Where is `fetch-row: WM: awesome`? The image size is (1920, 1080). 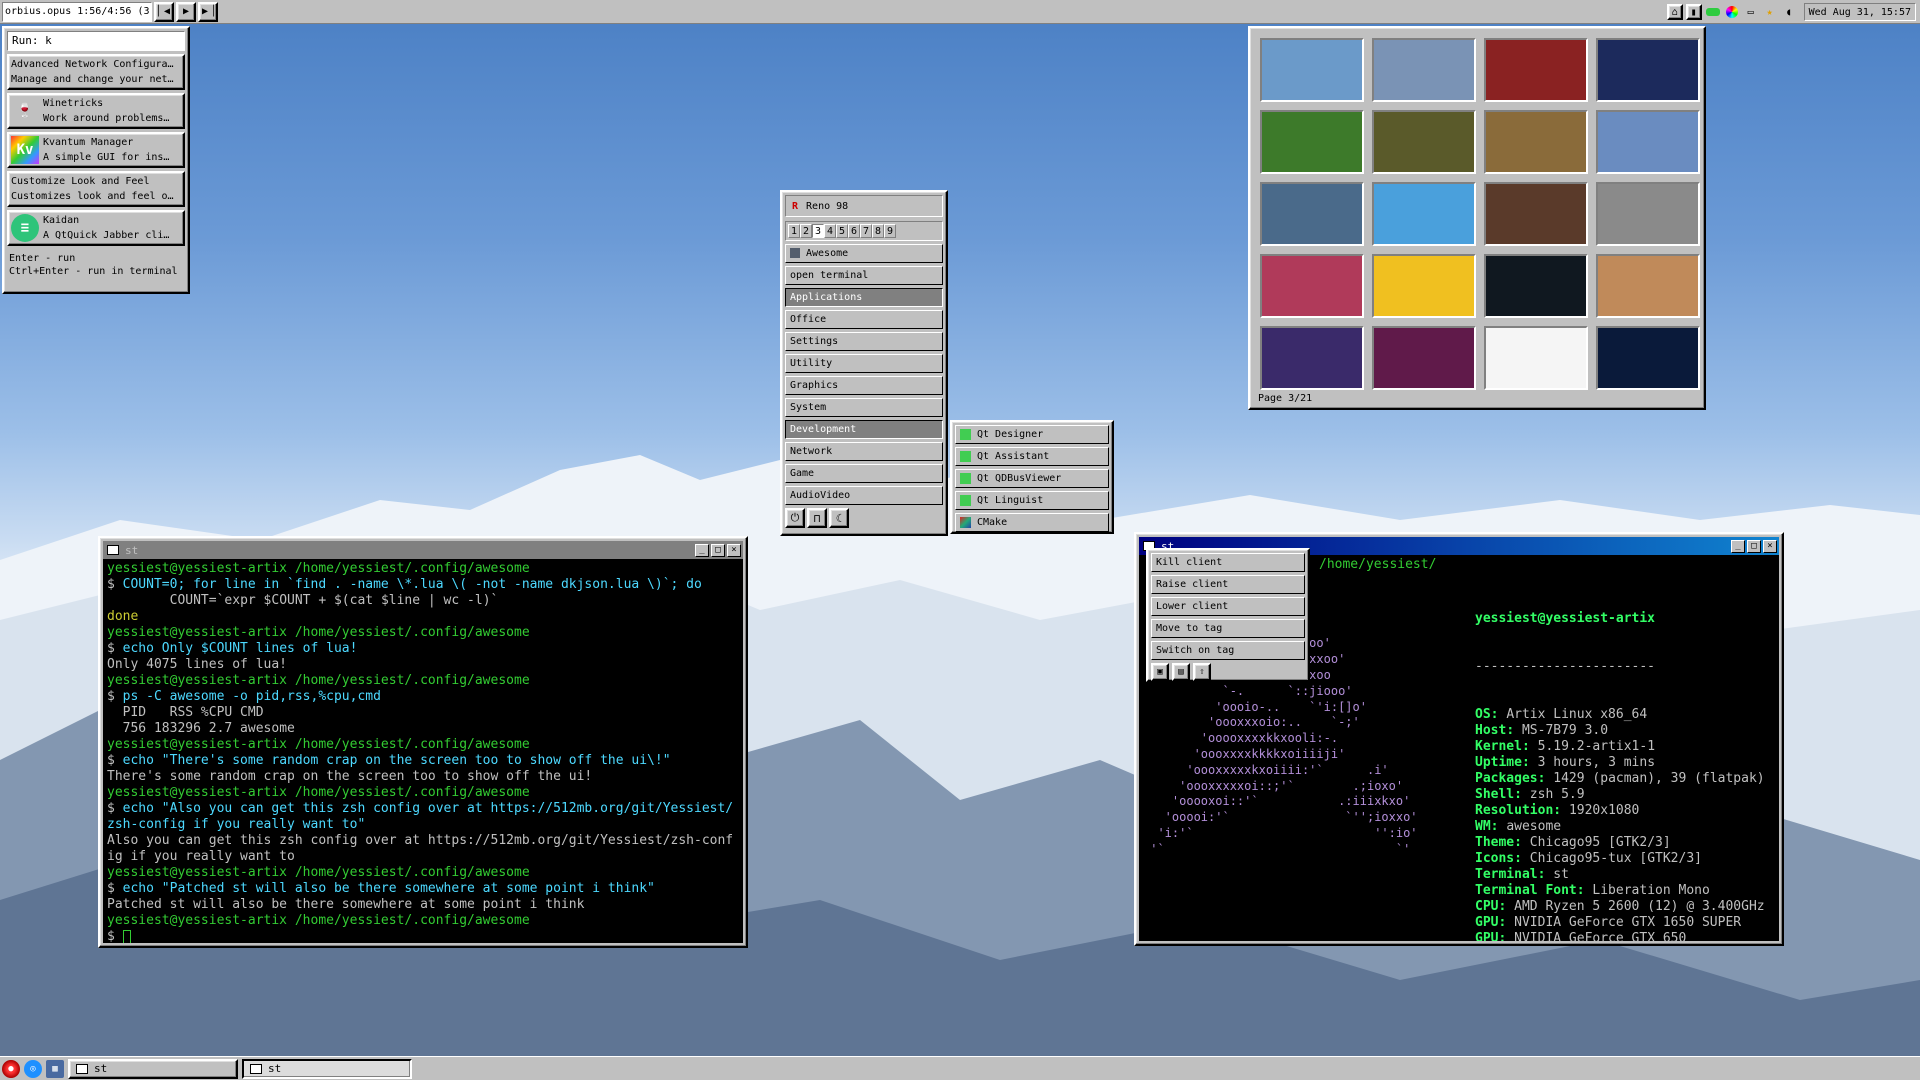 fetch-row: WM: awesome is located at coordinates (1518, 826).